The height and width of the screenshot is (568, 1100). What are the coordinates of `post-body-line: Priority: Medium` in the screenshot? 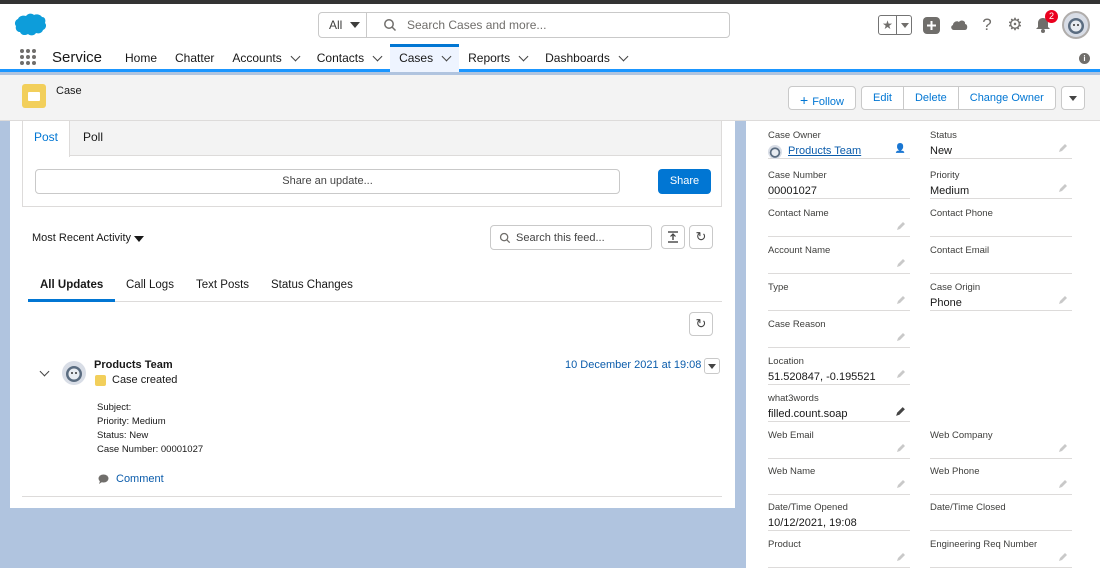 It's located at (131, 421).